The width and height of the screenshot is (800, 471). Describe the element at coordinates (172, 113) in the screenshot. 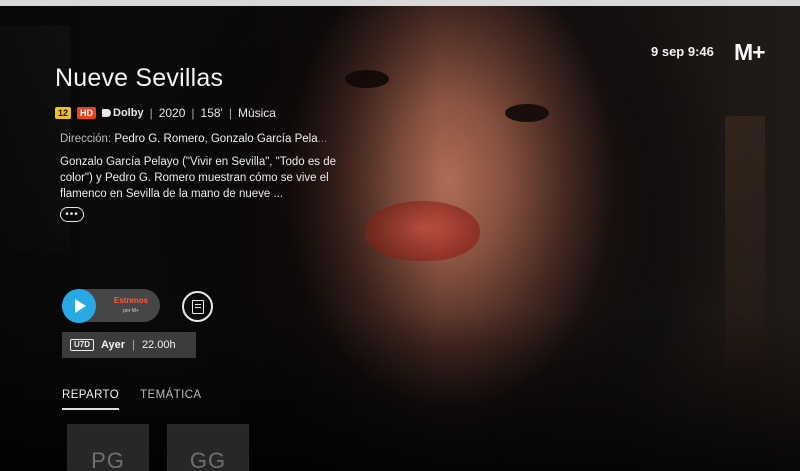

I see `program-year: 2020` at that location.